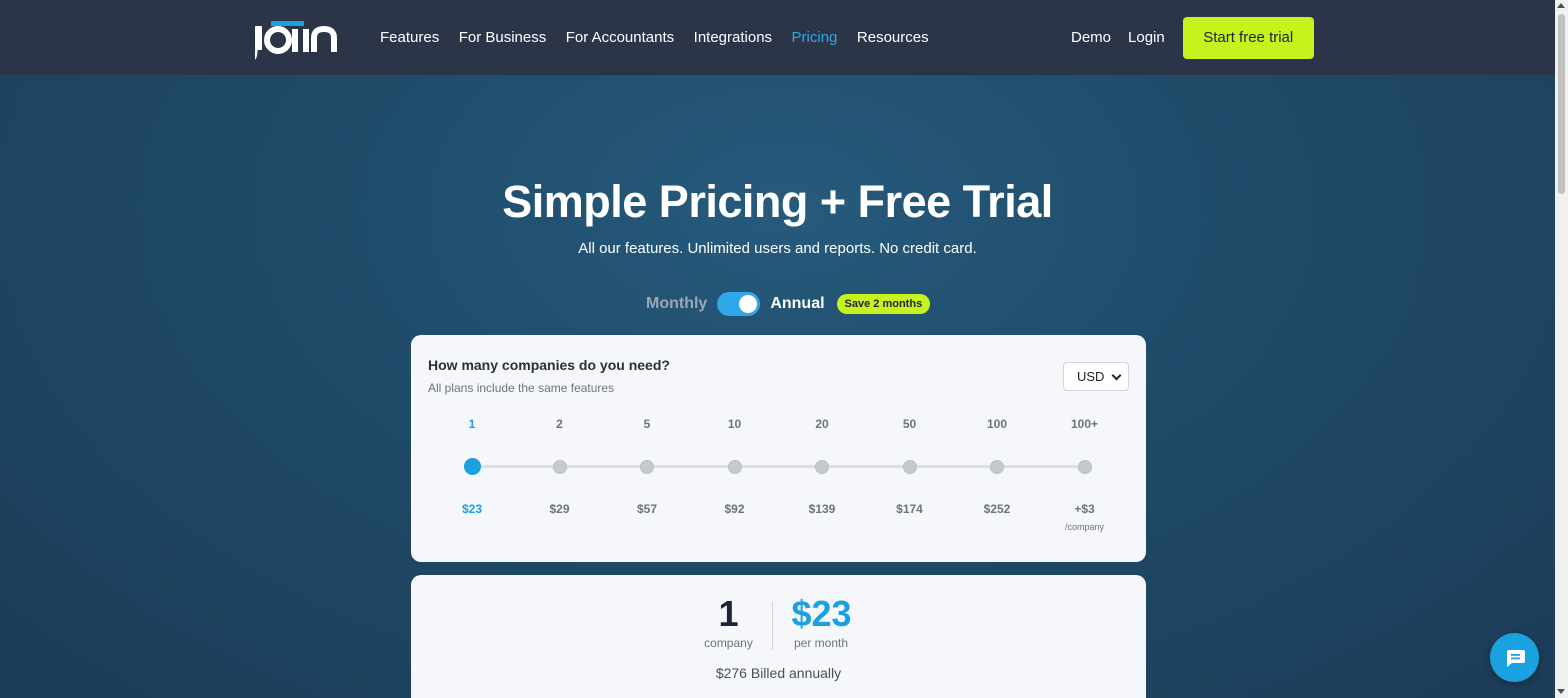 The width and height of the screenshot is (1568, 698). I want to click on scroll-up-arrow, so click(1561, 5).